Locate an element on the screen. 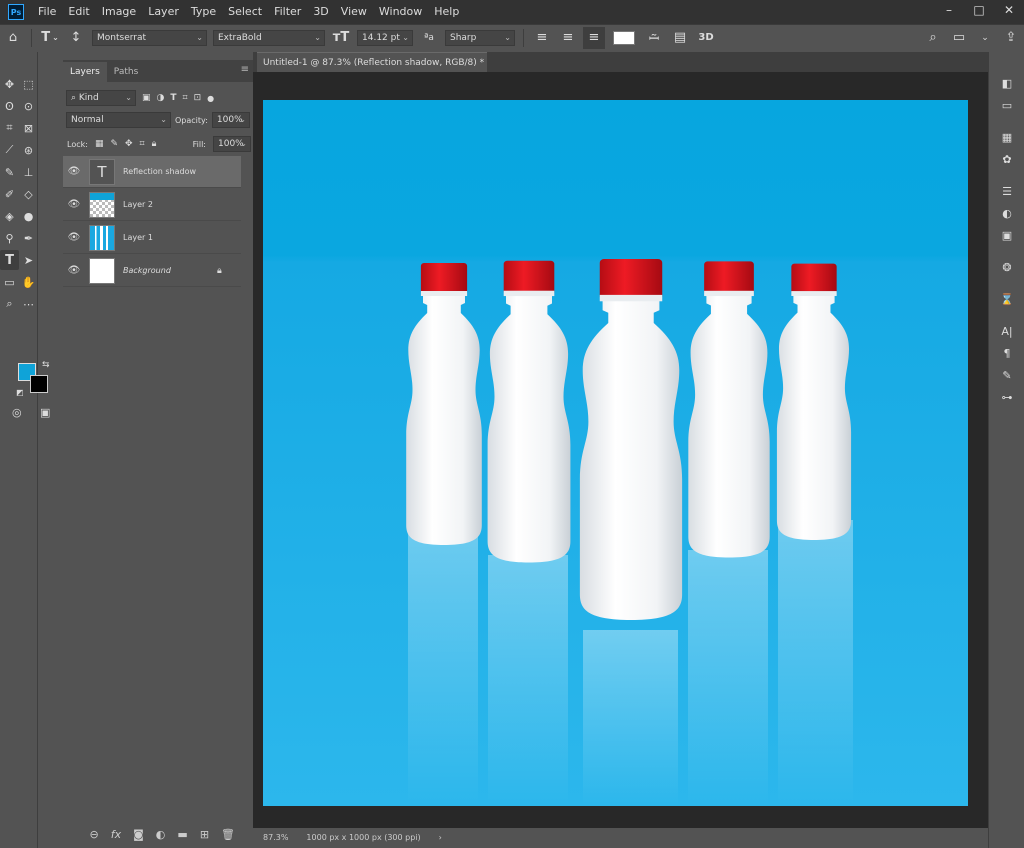 The image size is (1024, 848). quick-mask-icon: ◎ is located at coordinates (17, 412).